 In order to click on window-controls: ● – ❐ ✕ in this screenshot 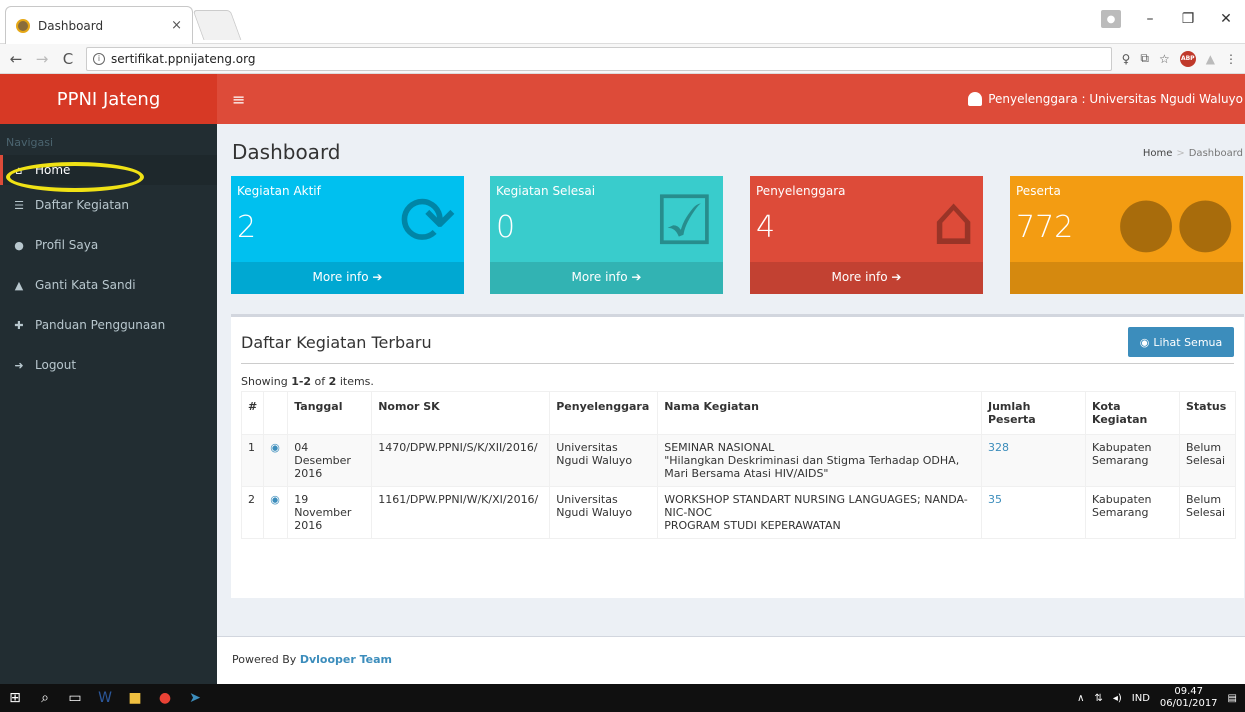, I will do `click(1168, 19)`.